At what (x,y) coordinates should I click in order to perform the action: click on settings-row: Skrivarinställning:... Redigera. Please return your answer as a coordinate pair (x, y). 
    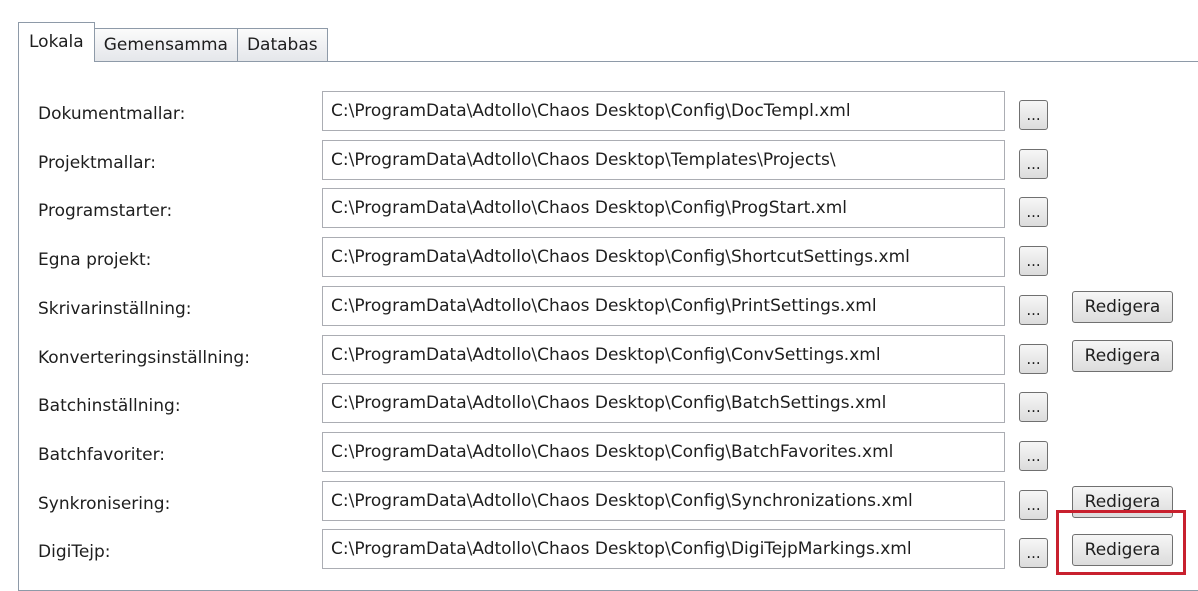
    Looking at the image, I should click on (599, 307).